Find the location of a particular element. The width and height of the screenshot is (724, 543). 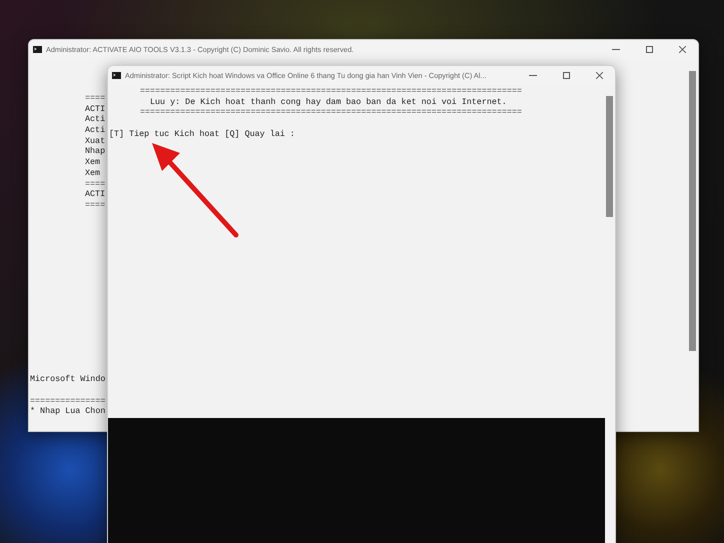

prompt-text: [T] Tiep tuc Kich hoat [Q] Quay lai : is located at coordinates (202, 133).